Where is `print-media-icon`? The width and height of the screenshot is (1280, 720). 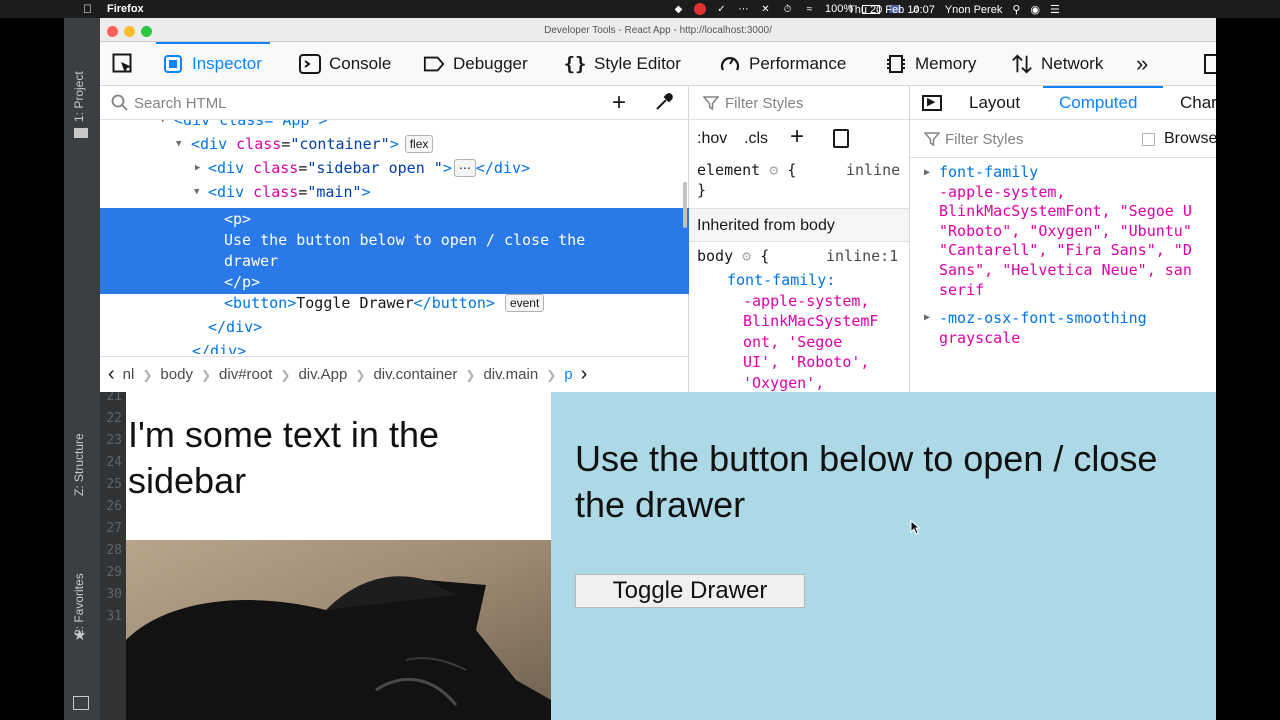 print-media-icon is located at coordinates (841, 138).